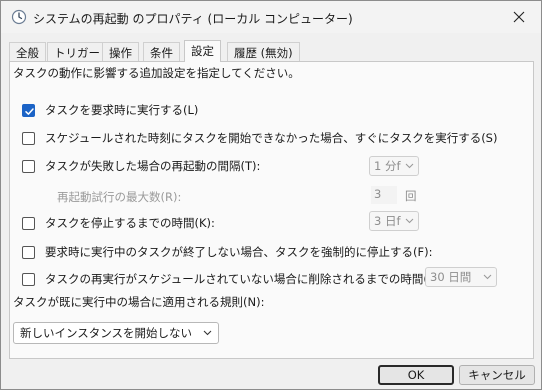  I want to click on force-stop-label: 要求時に実行中のタスクが終了しない場合、タスクを強制的に停止する(F):, so click(239, 252).